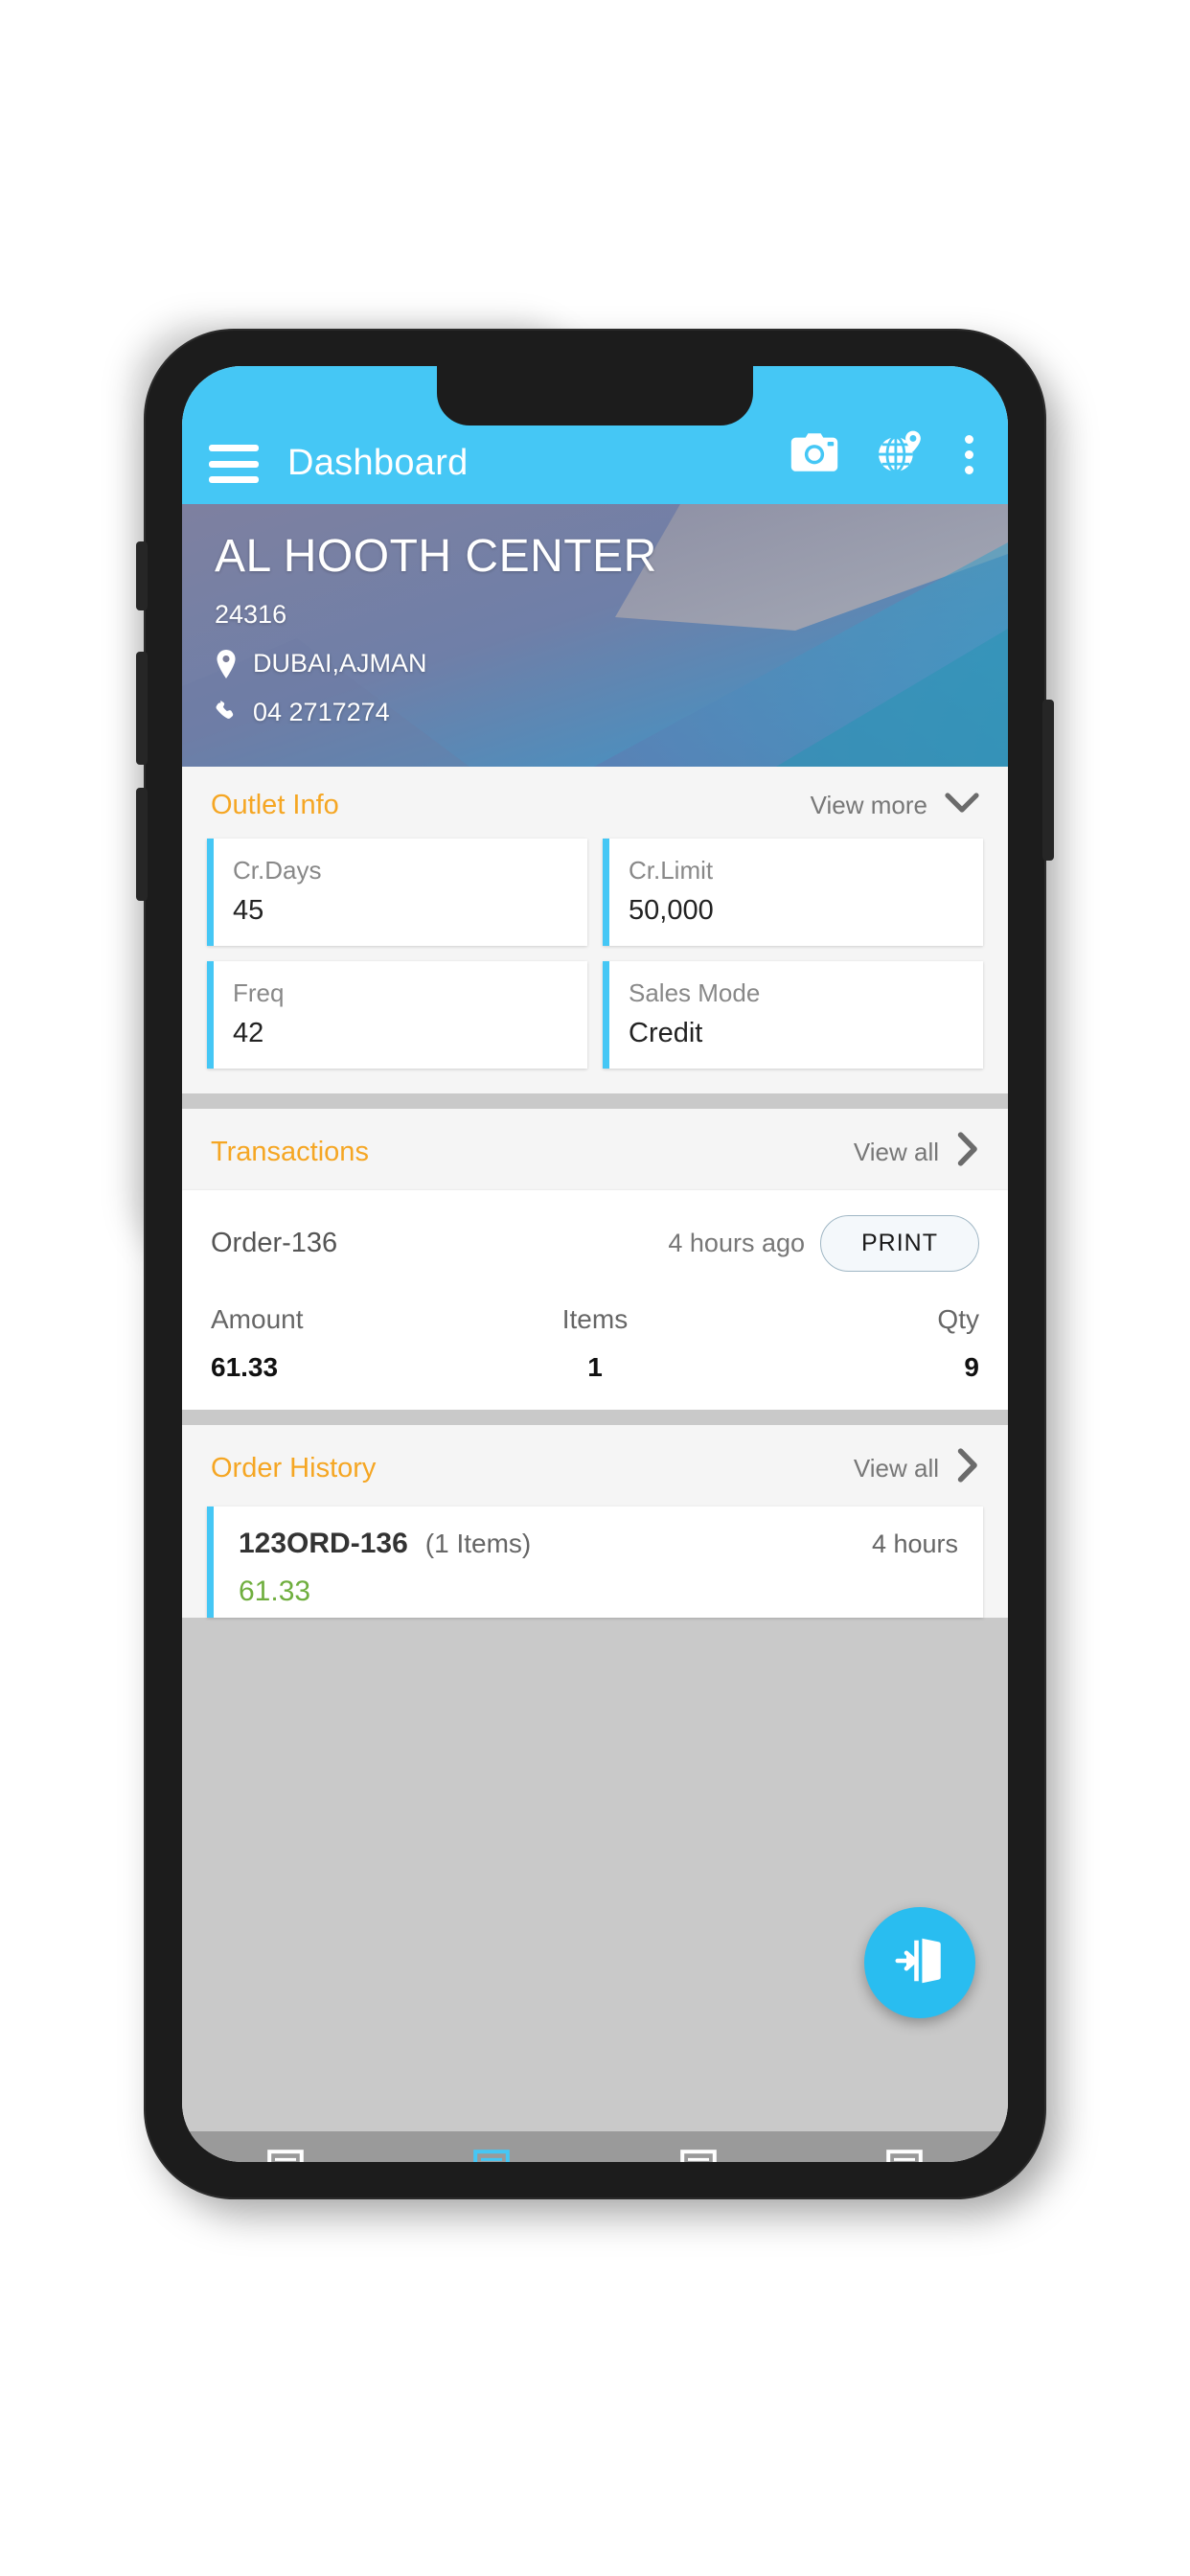 Image resolution: width=1190 pixels, height=2576 pixels. Describe the element at coordinates (226, 712) in the screenshot. I see `phone-icon` at that location.